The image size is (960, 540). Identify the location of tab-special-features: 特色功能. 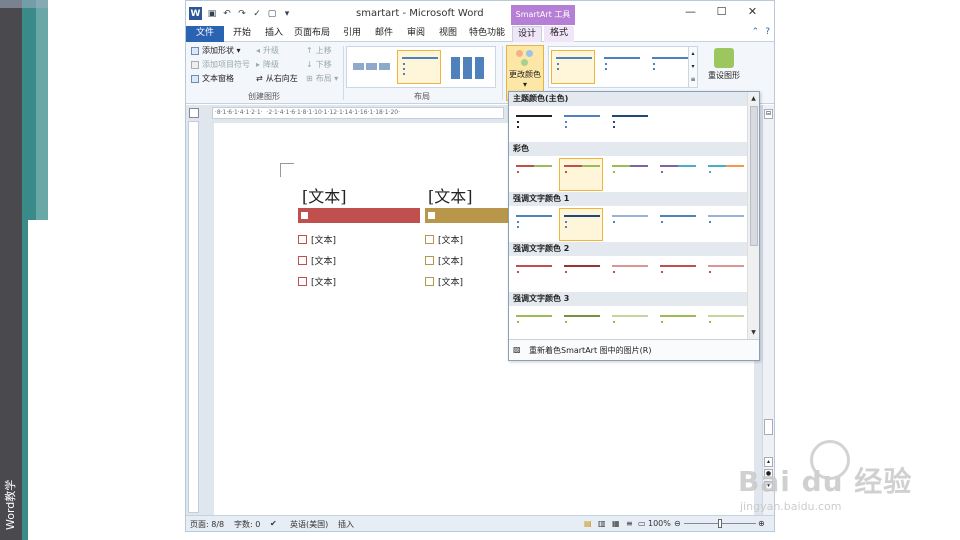
(487, 34).